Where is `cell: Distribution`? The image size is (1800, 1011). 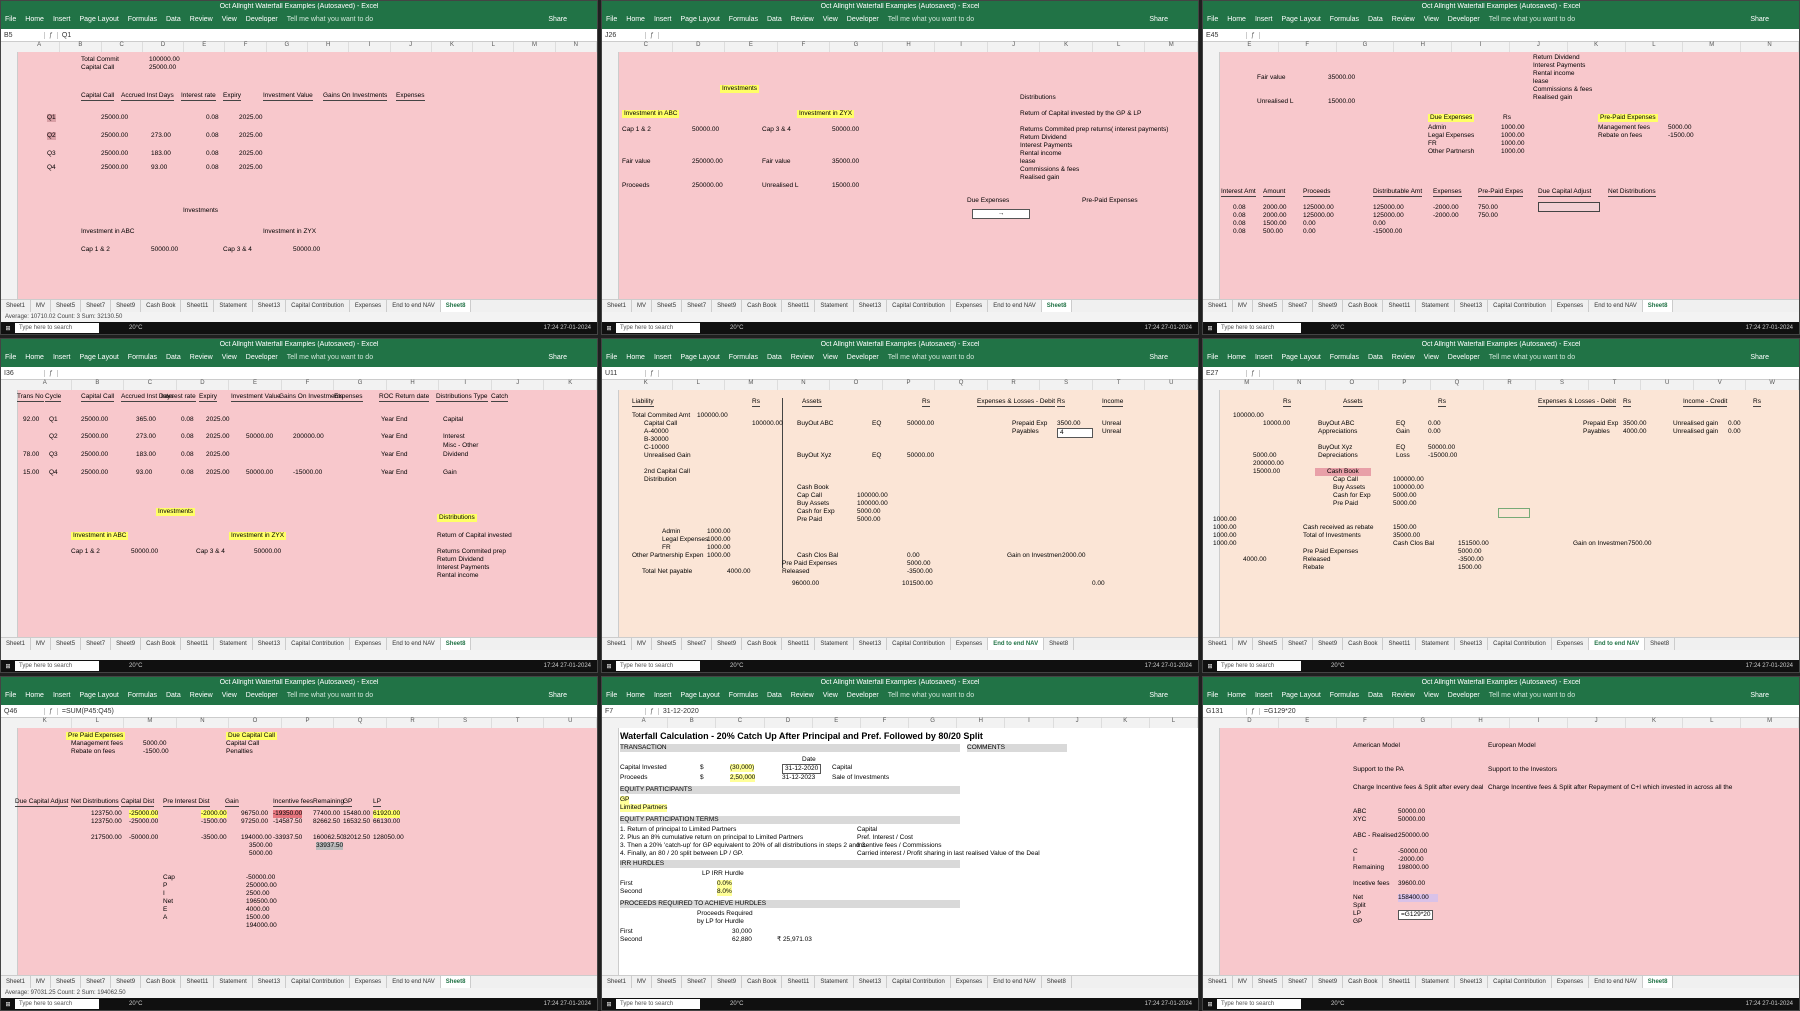
cell: Distribution is located at coordinates (660, 480).